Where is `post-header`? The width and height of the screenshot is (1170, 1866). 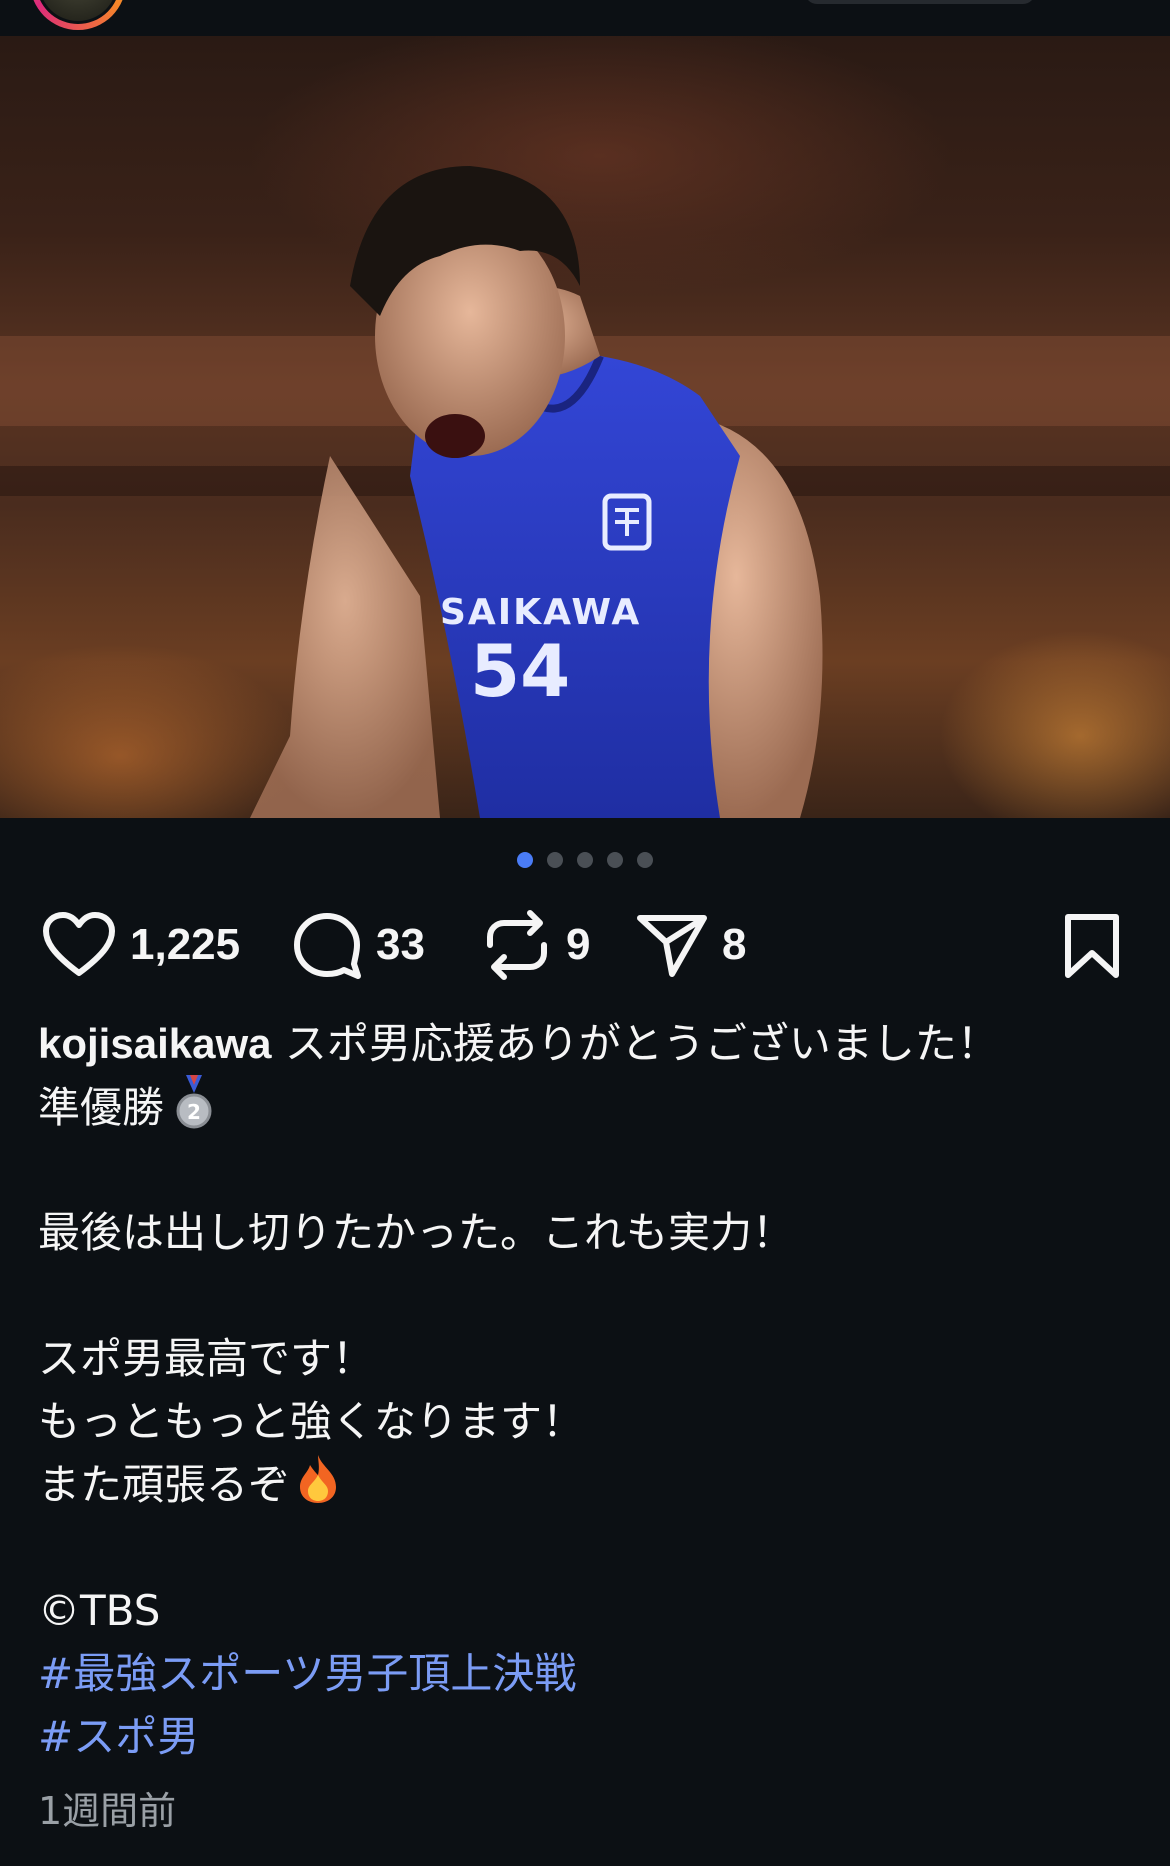 post-header is located at coordinates (585, 18).